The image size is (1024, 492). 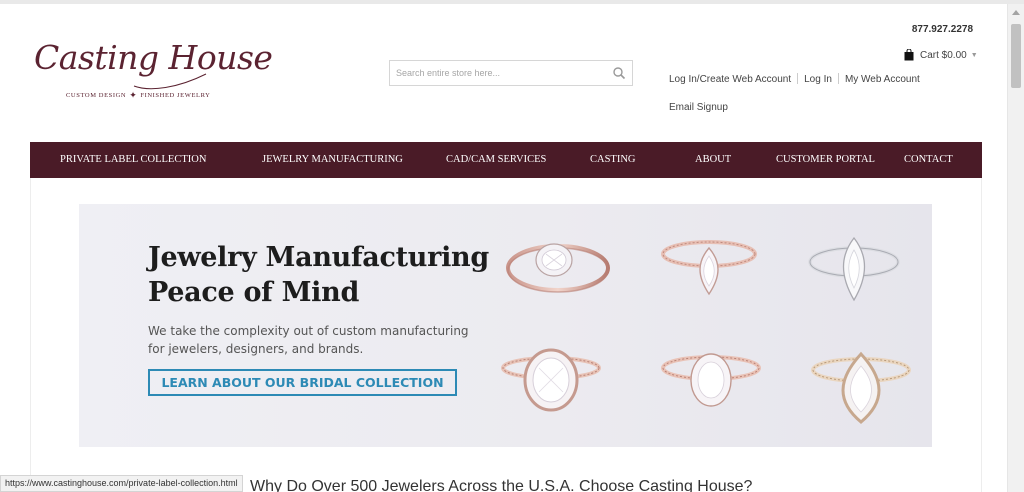 What do you see at coordinates (302, 382) in the screenshot?
I see `bridal-collection-button: LEARN ABOUT OUR BRIDAL COLLECTION` at bounding box center [302, 382].